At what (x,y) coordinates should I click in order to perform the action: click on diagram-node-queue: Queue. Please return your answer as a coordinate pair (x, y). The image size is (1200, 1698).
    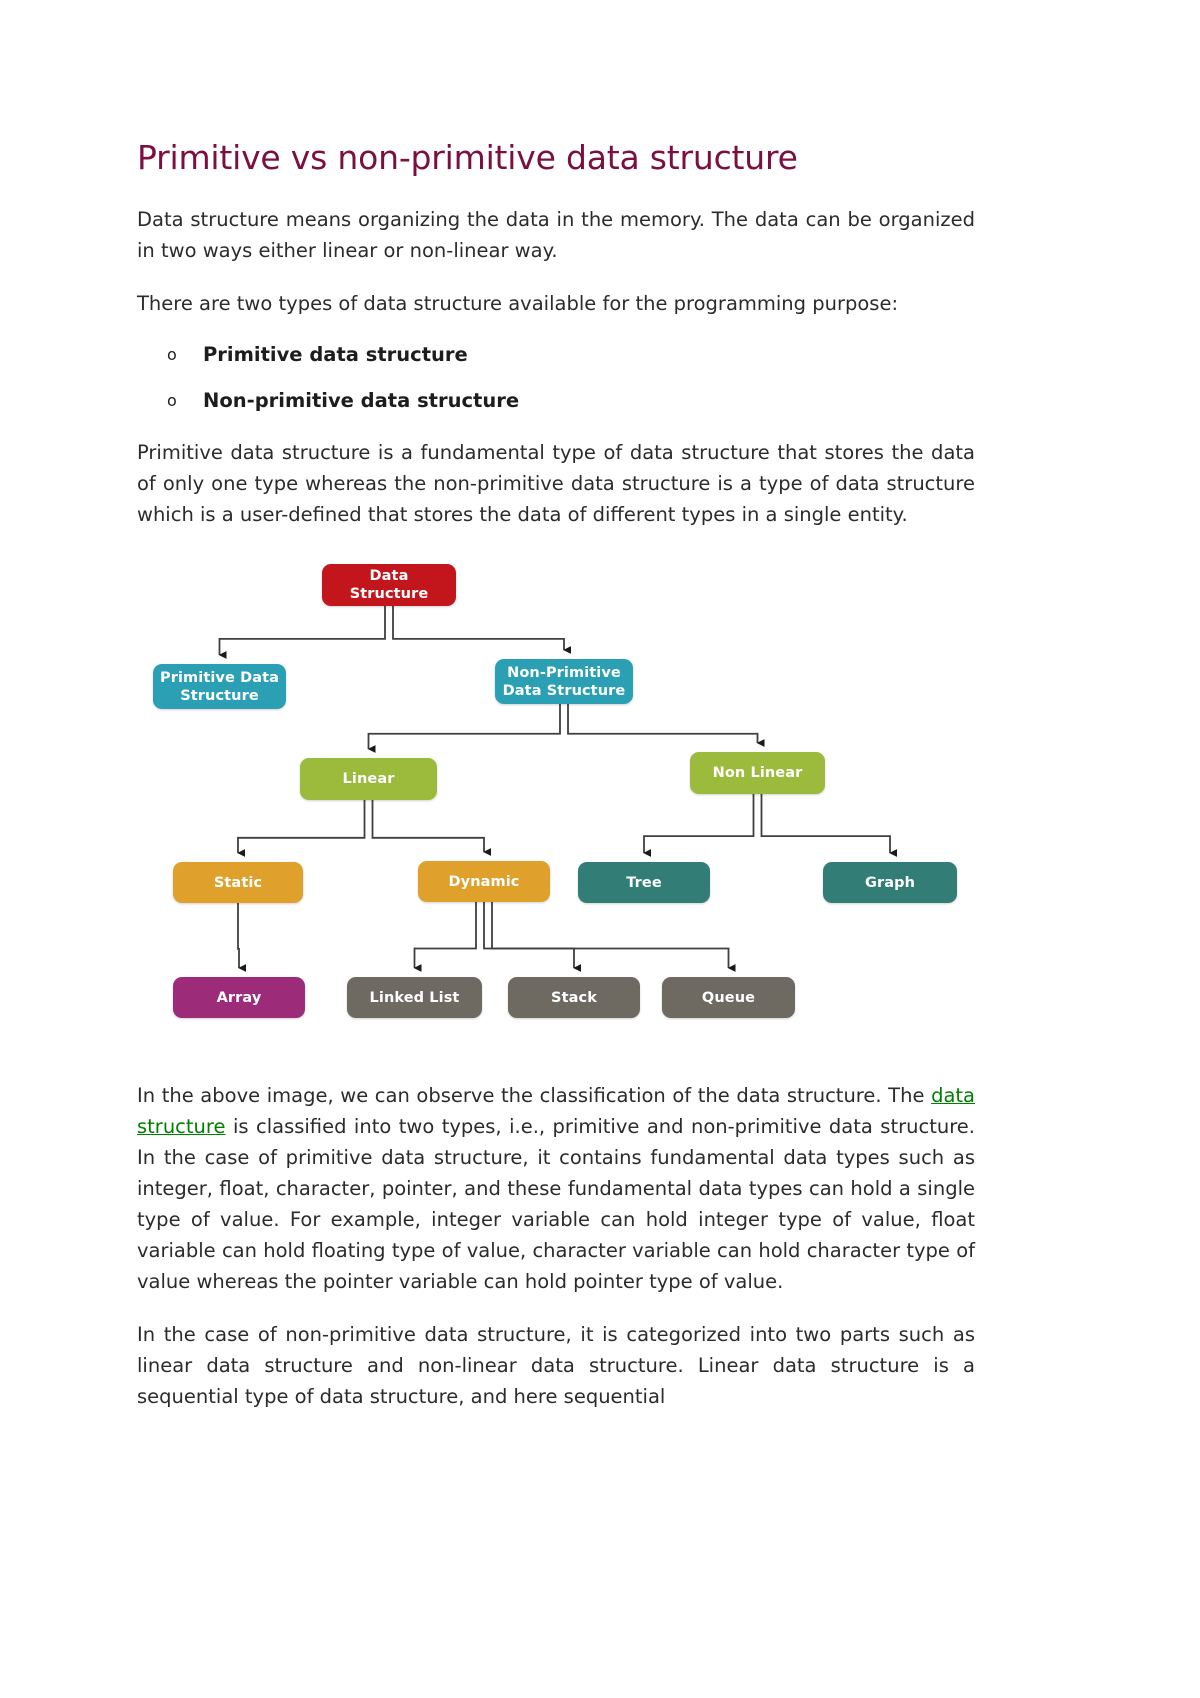
    Looking at the image, I should click on (728, 997).